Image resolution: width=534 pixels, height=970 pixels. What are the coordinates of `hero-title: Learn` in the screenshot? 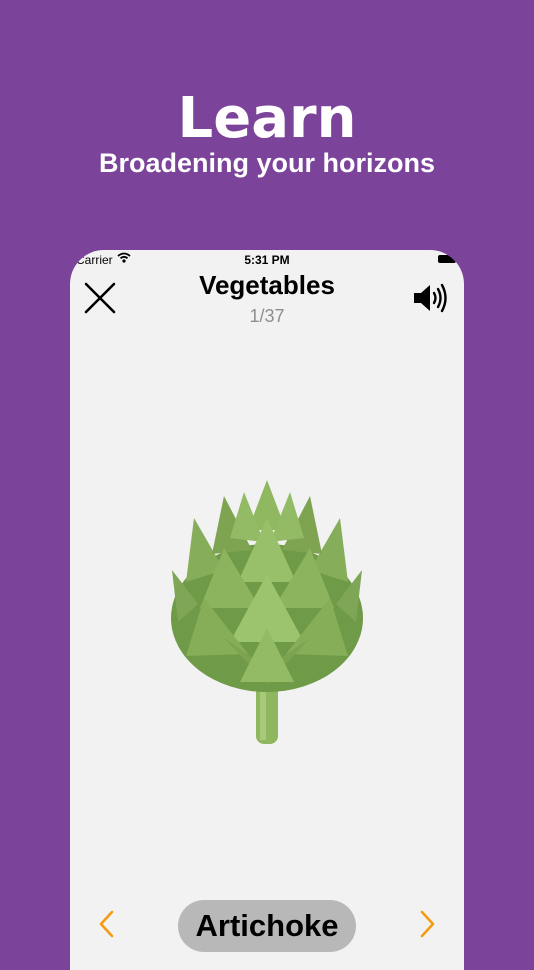 It's located at (267, 118).